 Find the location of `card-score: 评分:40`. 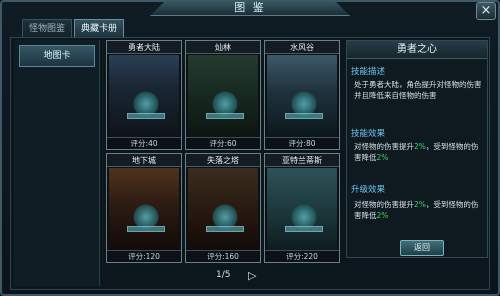

card-score: 评分:40 is located at coordinates (144, 143).